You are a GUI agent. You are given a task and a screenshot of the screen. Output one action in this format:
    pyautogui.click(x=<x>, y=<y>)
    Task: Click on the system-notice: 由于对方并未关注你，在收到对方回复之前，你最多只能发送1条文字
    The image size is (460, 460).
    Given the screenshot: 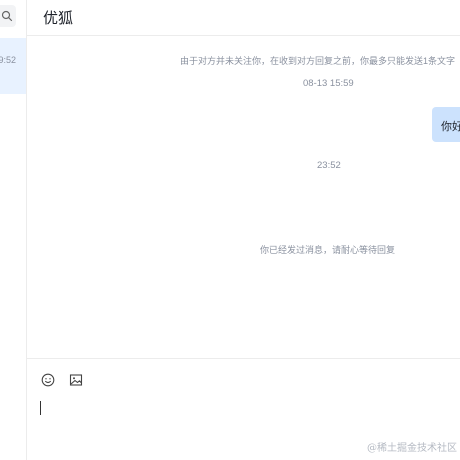 What is the action you would take?
    pyautogui.click(x=318, y=61)
    